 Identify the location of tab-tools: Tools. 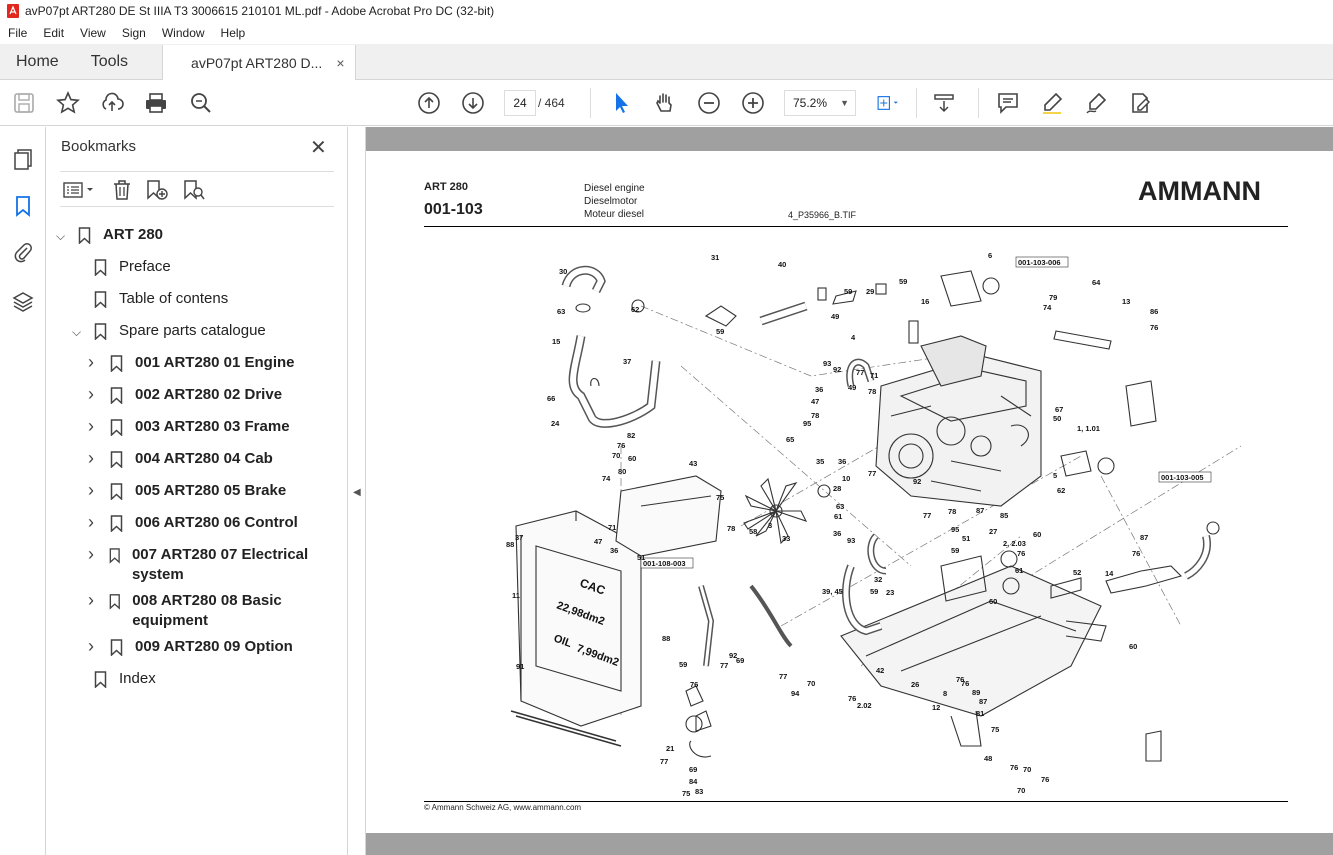
(109, 61).